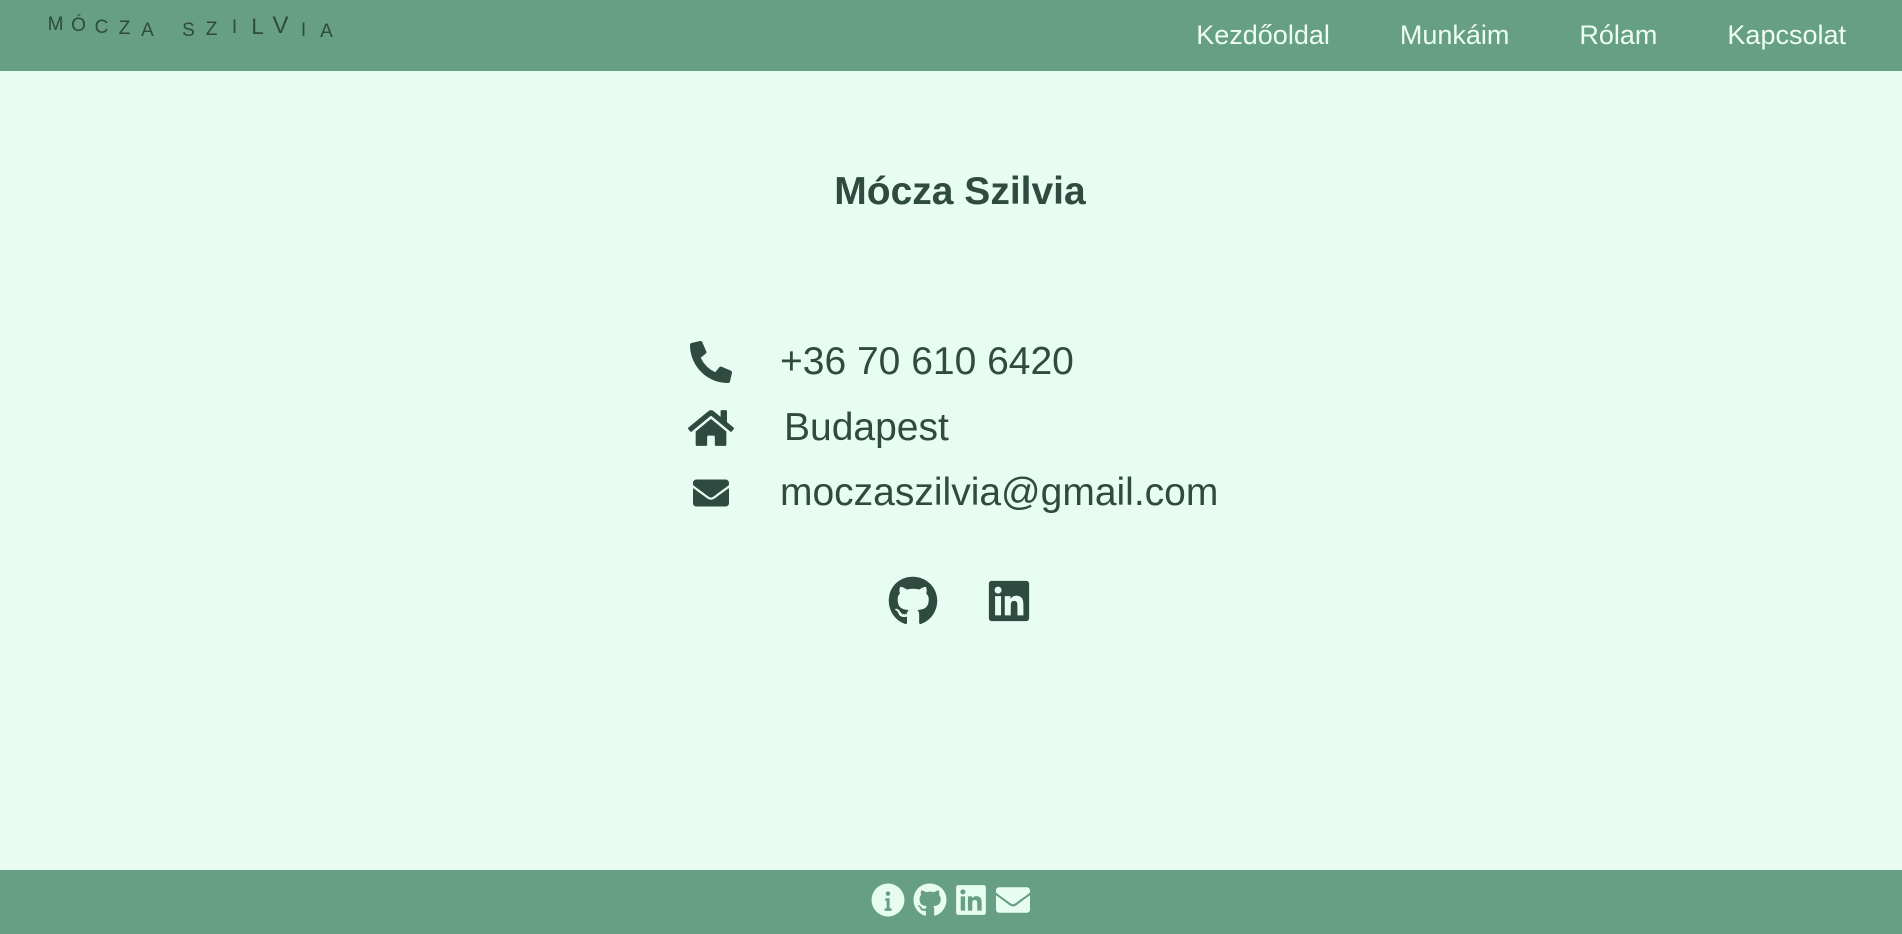 This screenshot has width=1902, height=934. What do you see at coordinates (280, 25) in the screenshot?
I see `logo-letter: V` at bounding box center [280, 25].